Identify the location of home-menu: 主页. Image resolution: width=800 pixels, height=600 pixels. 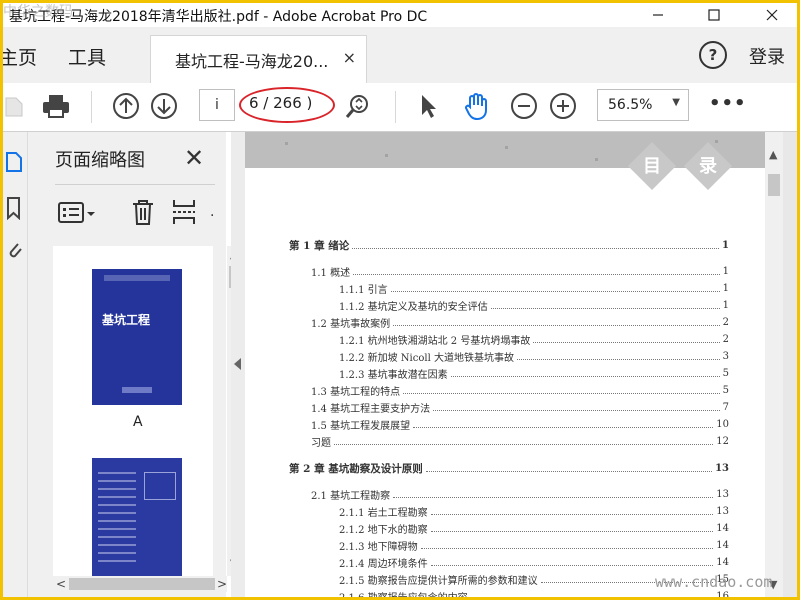
(20, 56).